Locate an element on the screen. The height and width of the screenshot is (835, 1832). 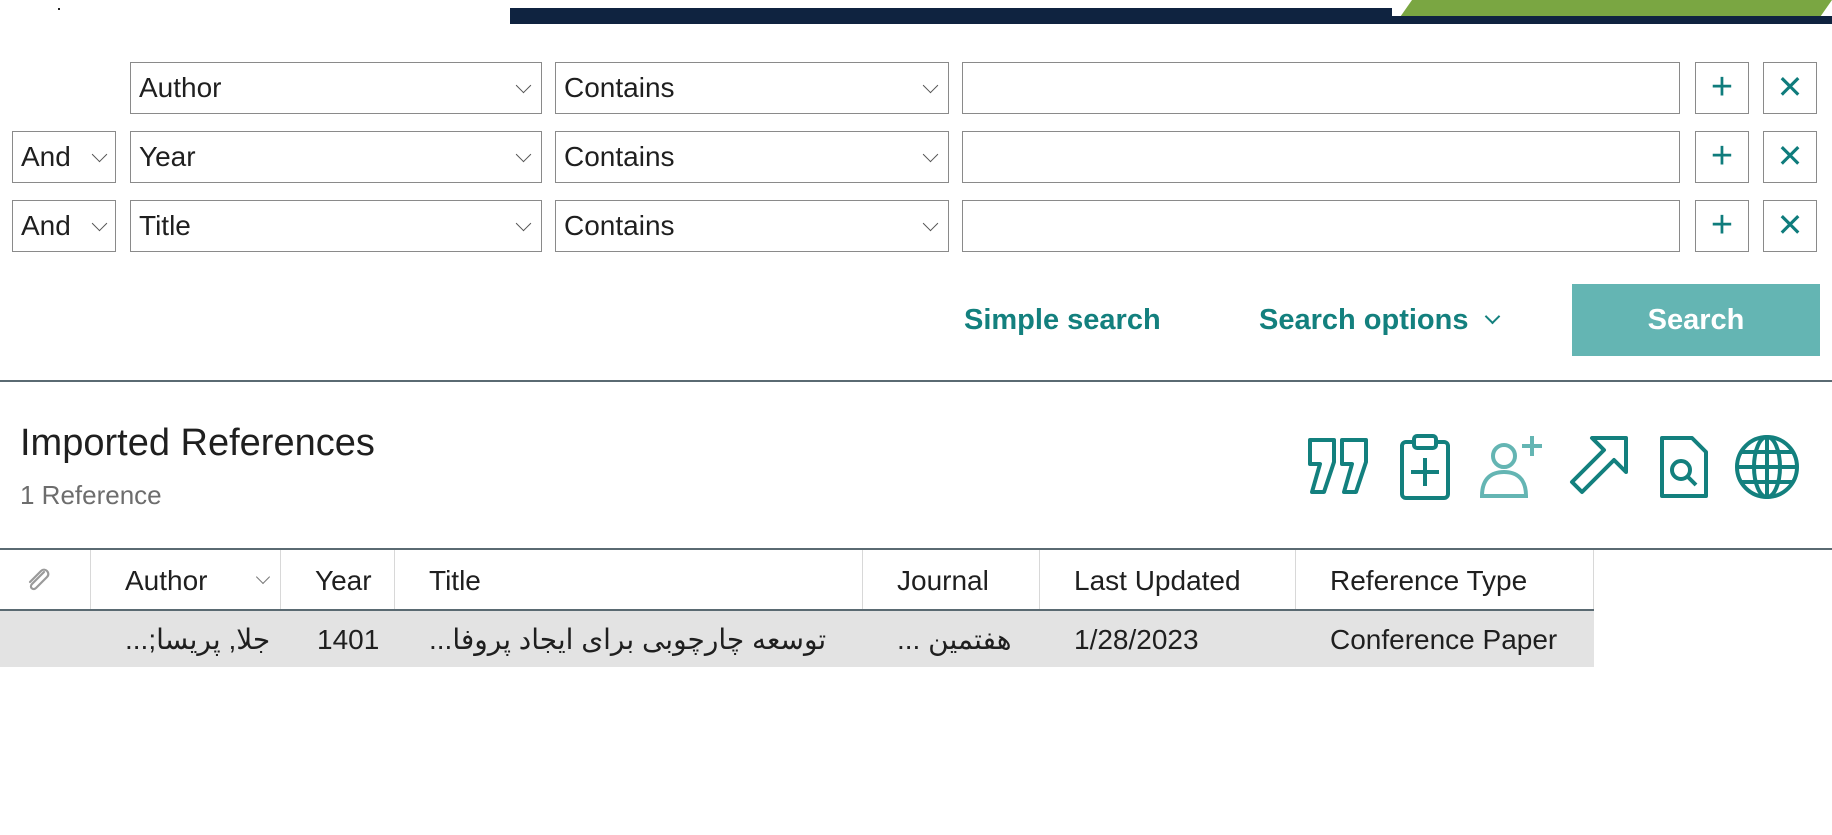
search-row-3: And Title Contains + ✕ is located at coordinates (916, 228).